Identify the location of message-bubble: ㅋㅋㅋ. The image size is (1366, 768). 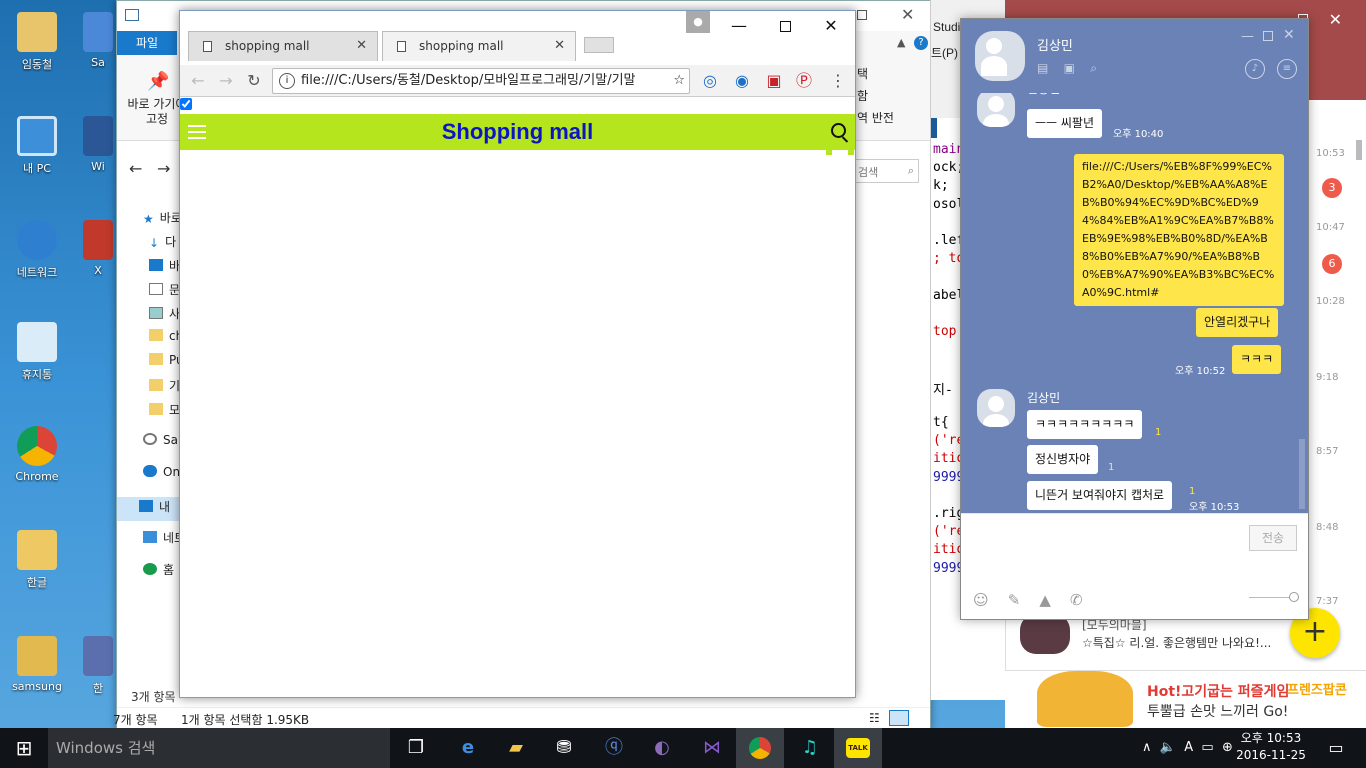
(1257, 359).